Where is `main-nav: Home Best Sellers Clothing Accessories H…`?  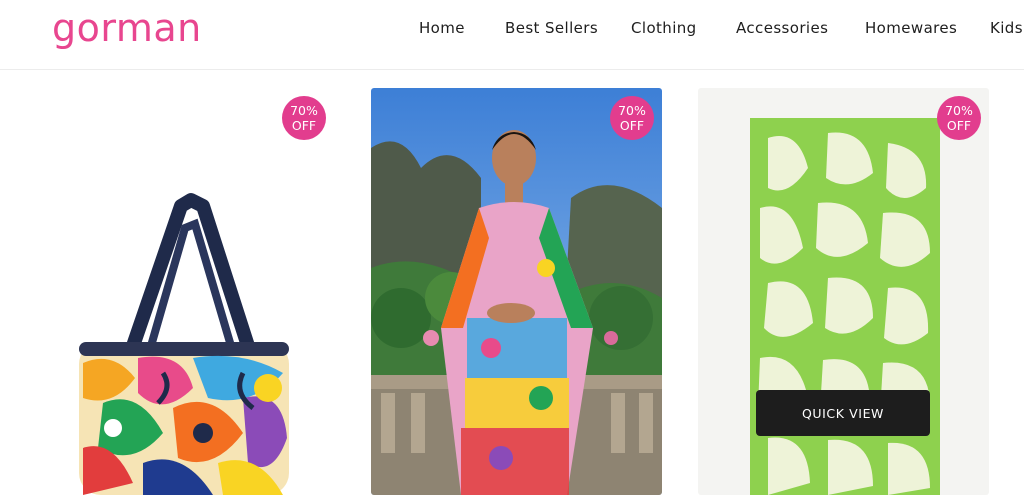
main-nav: Home Best Sellers Clothing Accessories H… is located at coordinates (512, 29).